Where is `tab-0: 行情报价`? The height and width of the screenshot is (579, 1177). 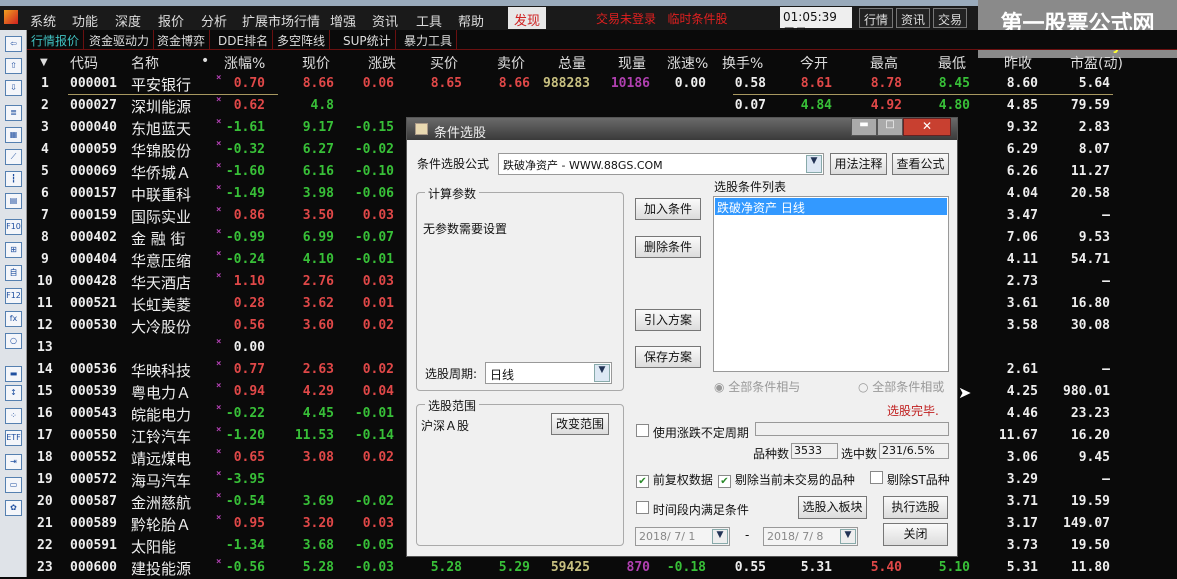
tab-0: 行情报价 is located at coordinates (56, 40).